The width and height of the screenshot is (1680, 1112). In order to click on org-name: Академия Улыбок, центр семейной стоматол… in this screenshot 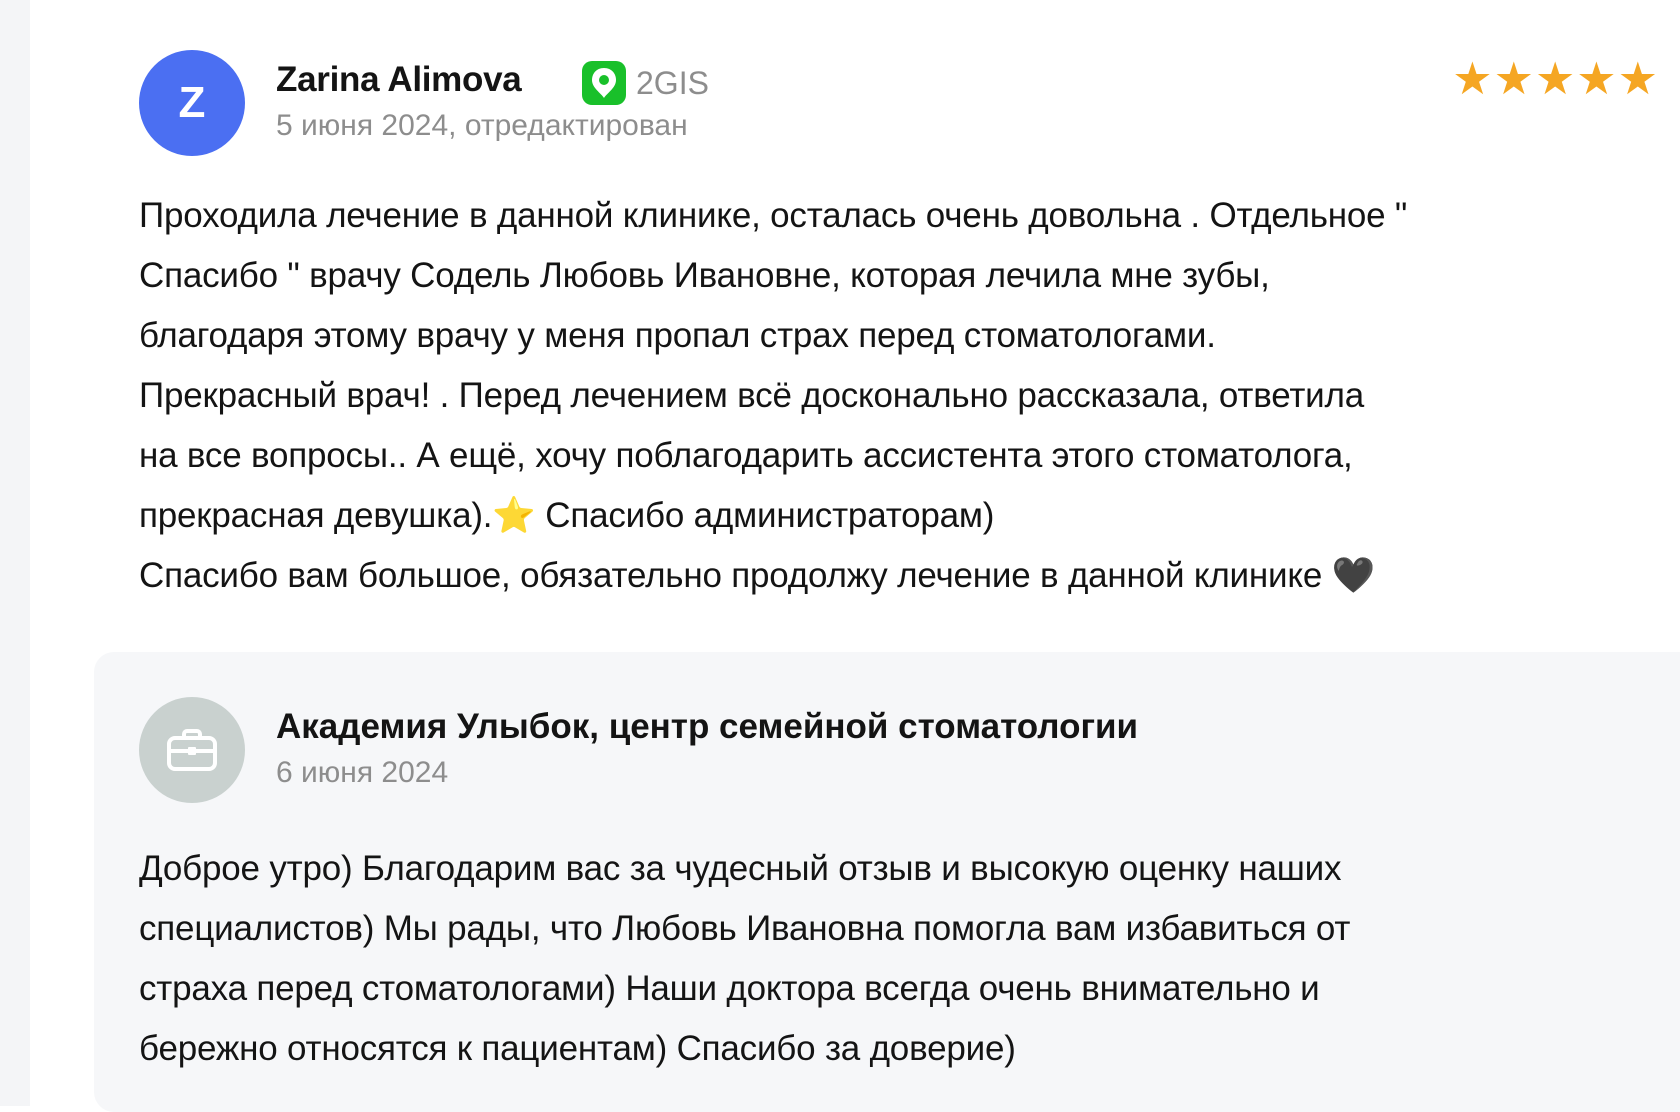, I will do `click(707, 727)`.